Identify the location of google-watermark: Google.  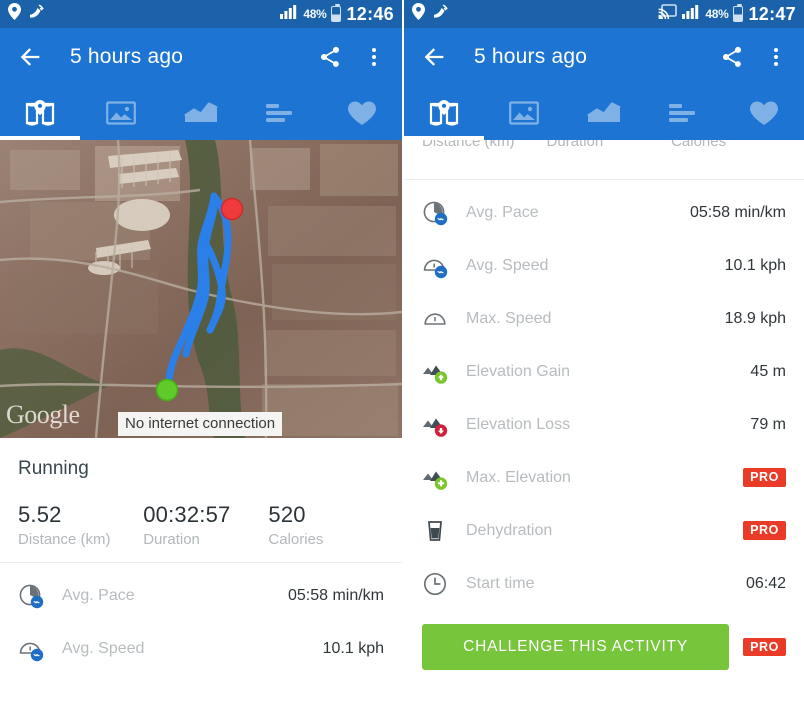
(43, 414).